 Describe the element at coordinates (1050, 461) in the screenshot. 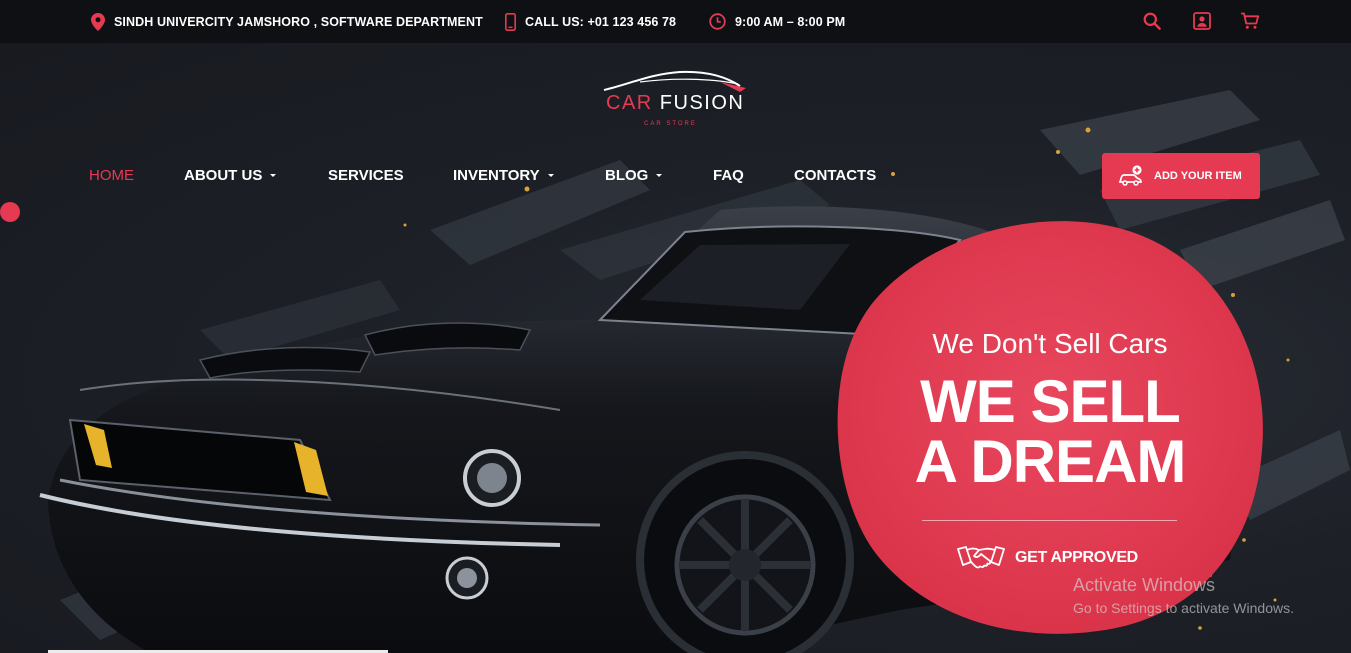

I see `hero-title-line-2: A DREAM` at that location.